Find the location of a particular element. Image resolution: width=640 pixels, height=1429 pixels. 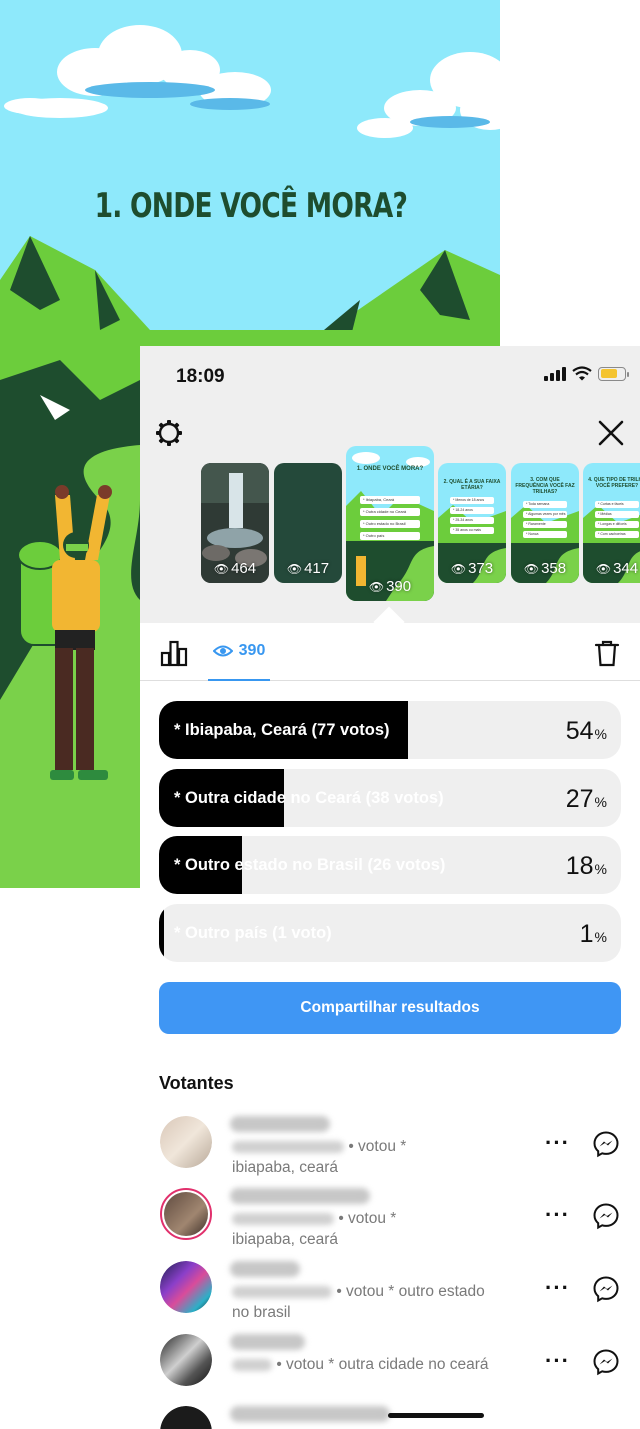

battery-icon is located at coordinates (613, 373).